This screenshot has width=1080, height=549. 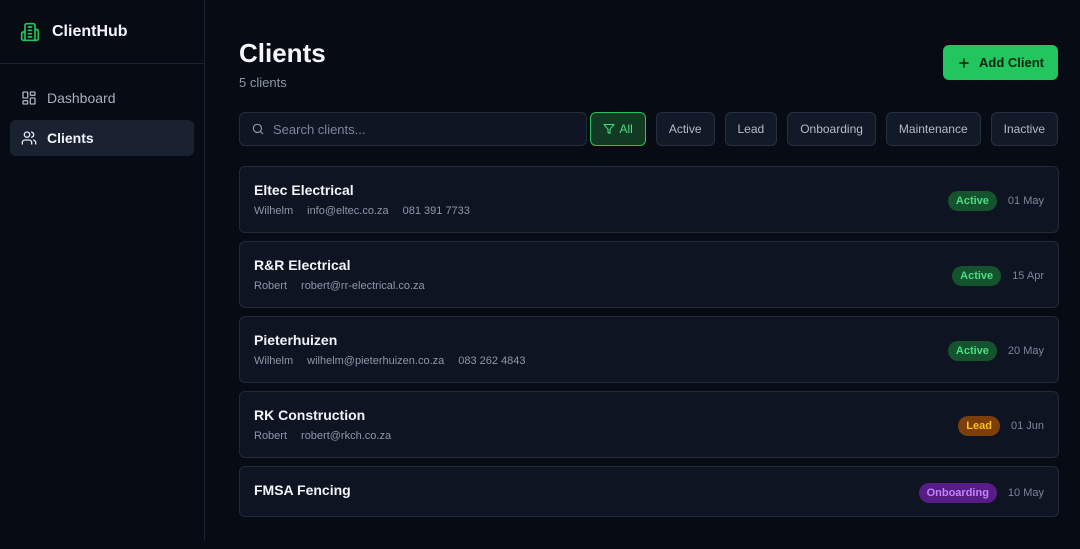 I want to click on client-date: 15 Apr, so click(x=1028, y=275).